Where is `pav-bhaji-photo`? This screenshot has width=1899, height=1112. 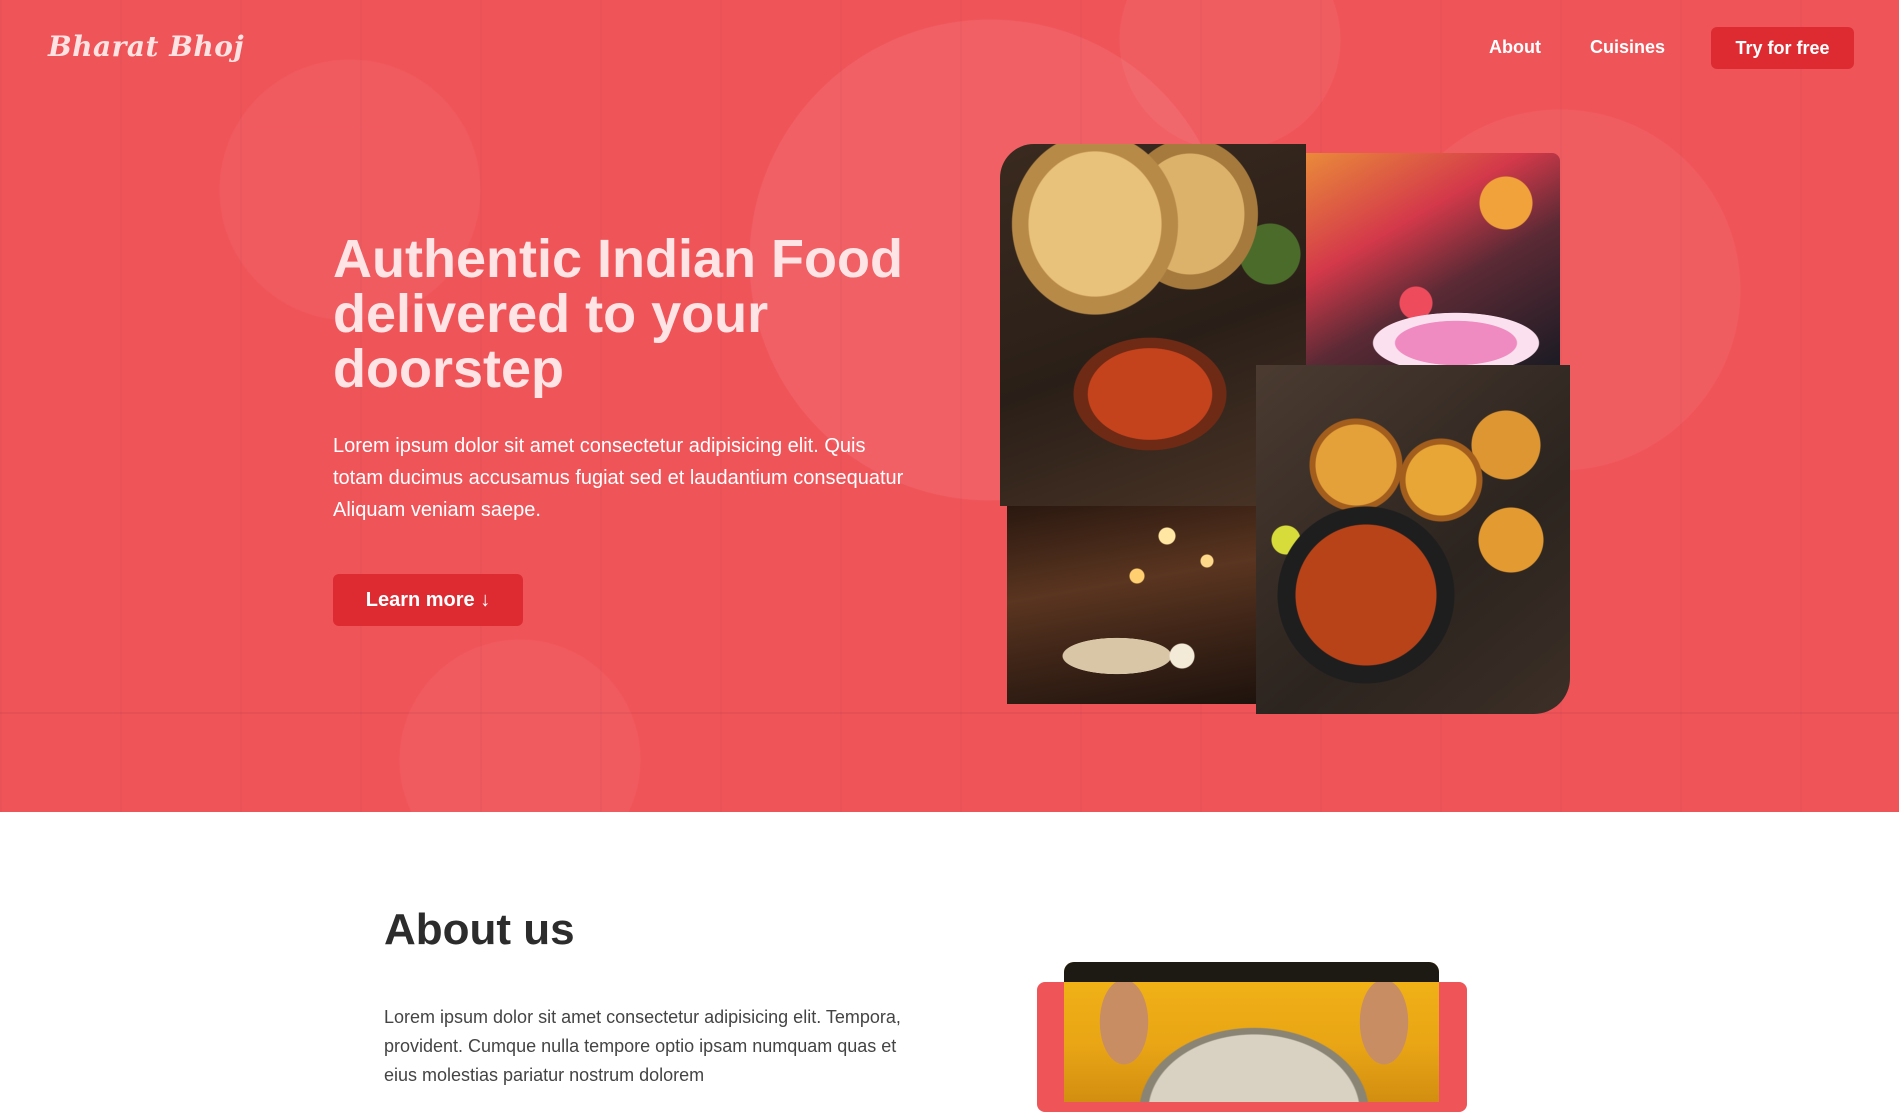
pav-bhaji-photo is located at coordinates (1413, 539).